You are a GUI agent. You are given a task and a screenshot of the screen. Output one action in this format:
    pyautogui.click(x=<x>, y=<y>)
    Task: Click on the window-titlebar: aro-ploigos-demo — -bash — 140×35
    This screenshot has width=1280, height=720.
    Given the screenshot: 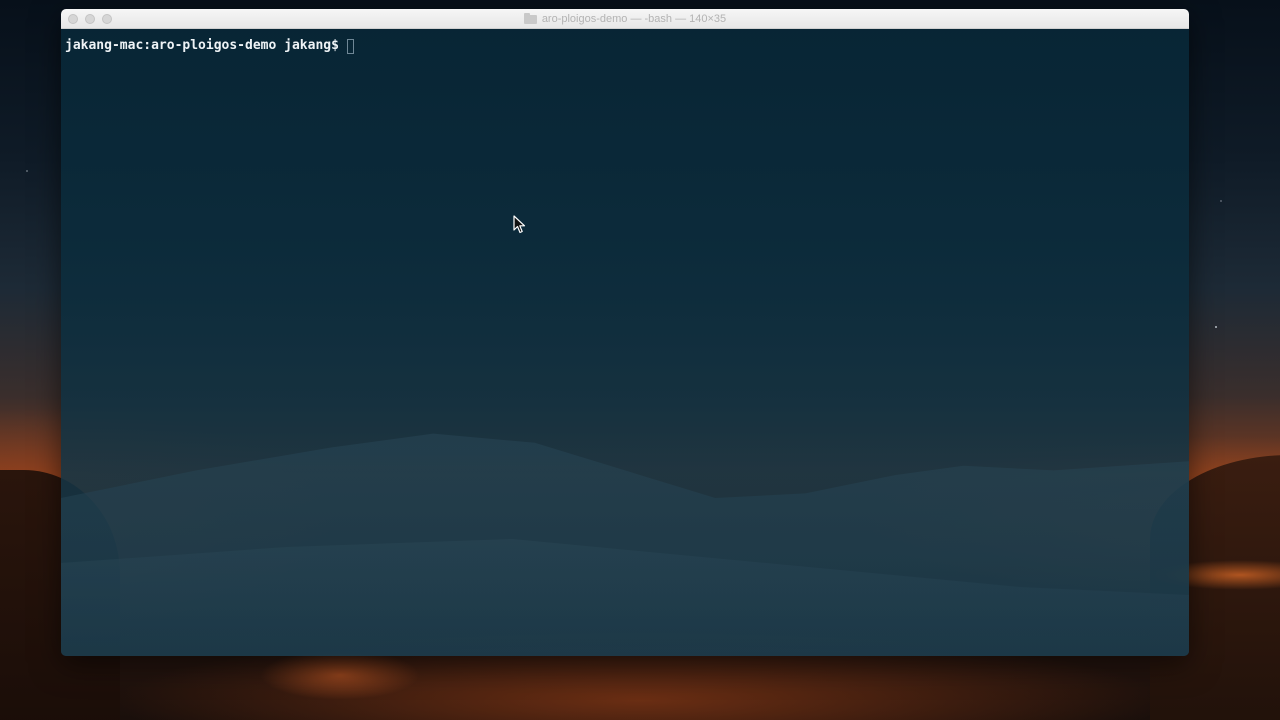 What is the action you would take?
    pyautogui.click(x=625, y=19)
    